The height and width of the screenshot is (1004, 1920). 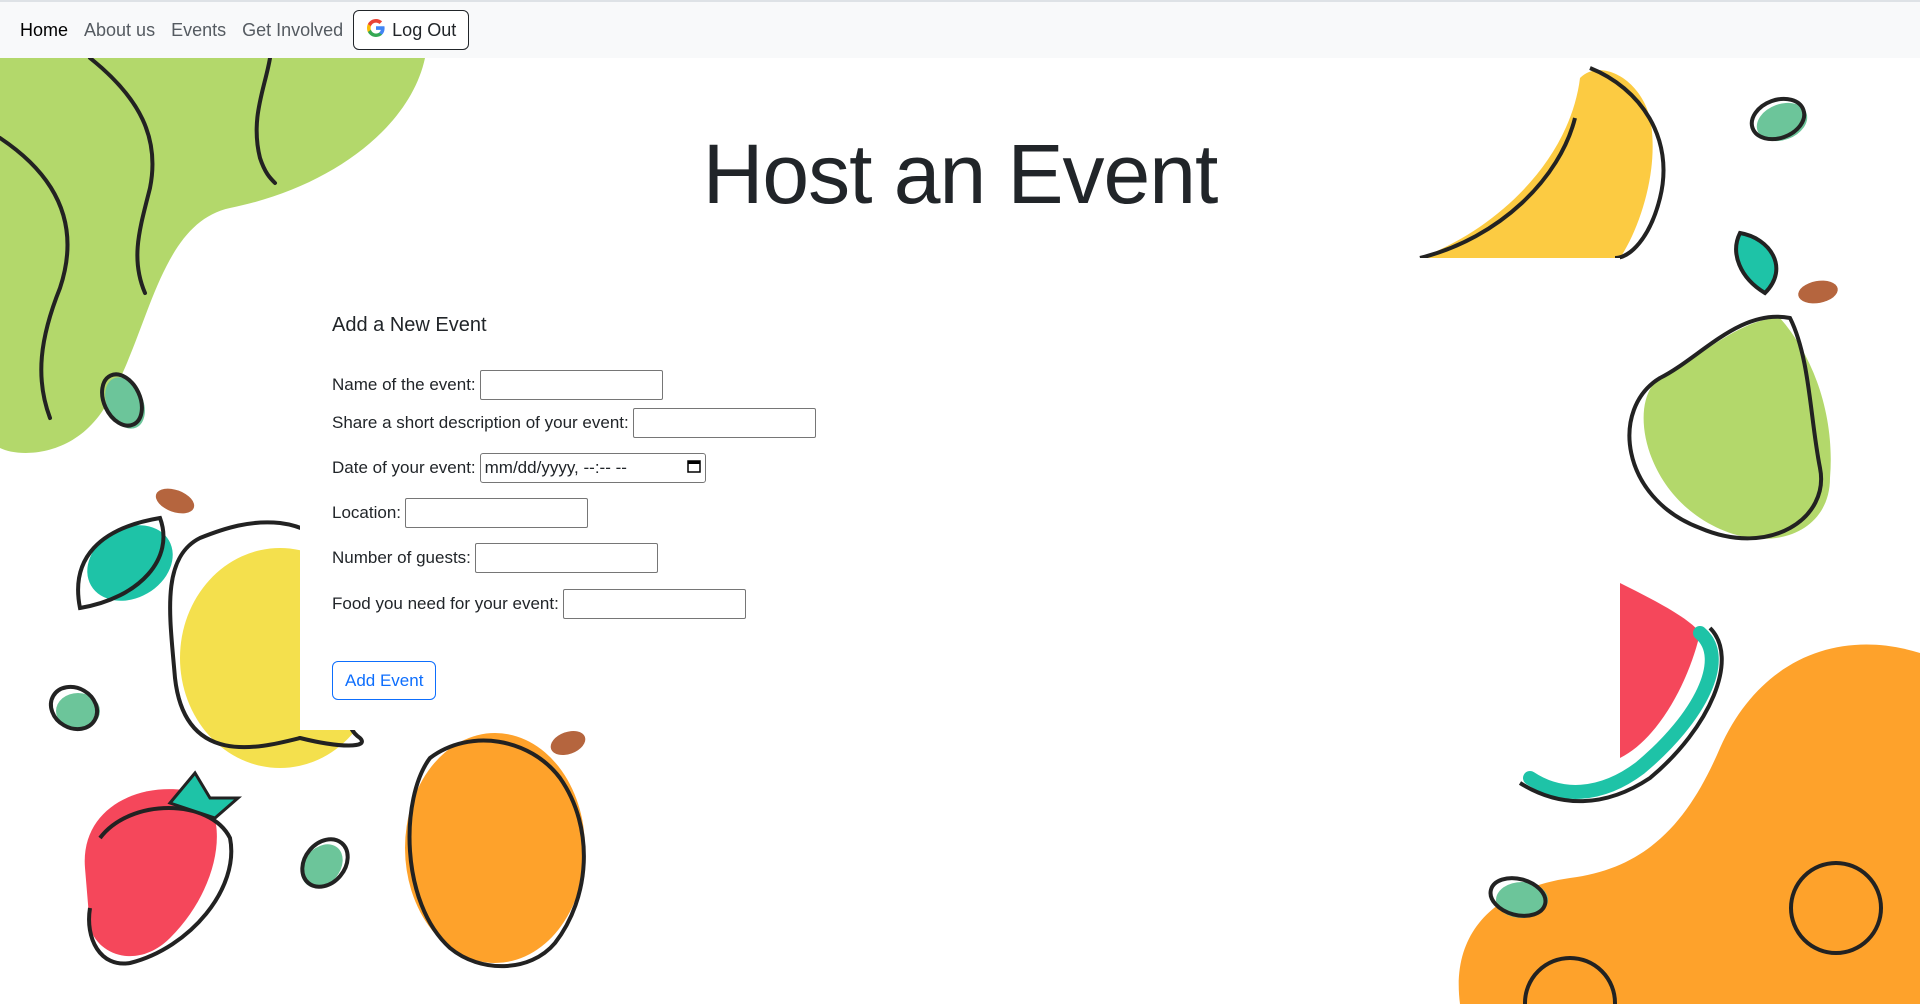 I want to click on logout-button: Log Out, so click(x=411, y=30).